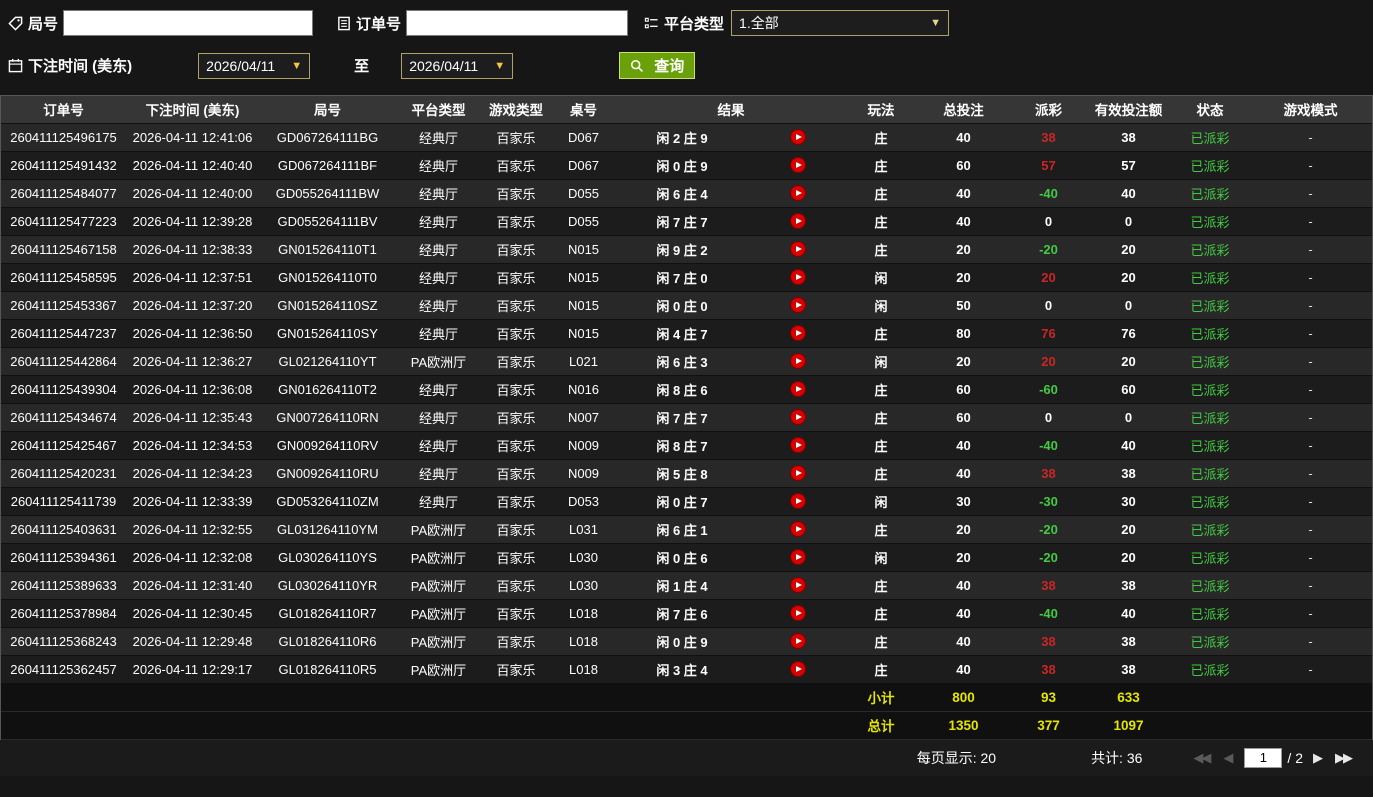 The height and width of the screenshot is (797, 1373). I want to click on date-from-select: 2026/04/11 ▼, so click(254, 65).